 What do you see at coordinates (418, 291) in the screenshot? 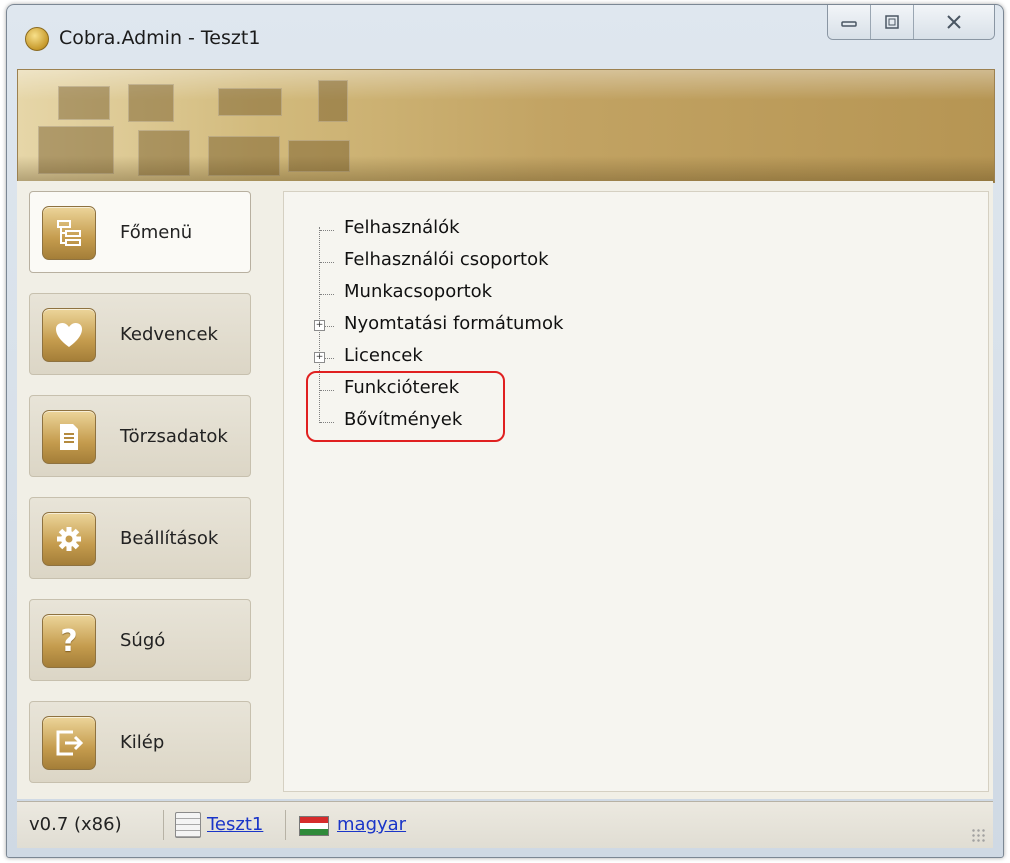
I see `tree-item-munkacsoportok: Munkacsoportok` at bounding box center [418, 291].